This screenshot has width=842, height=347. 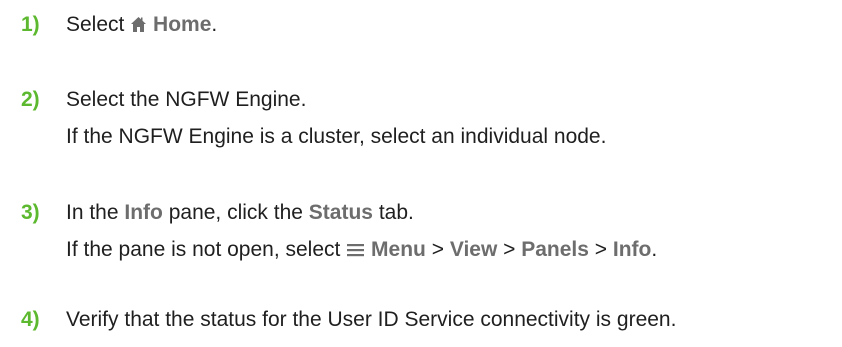 I want to click on ui-term-menu: Menu, so click(x=398, y=249).